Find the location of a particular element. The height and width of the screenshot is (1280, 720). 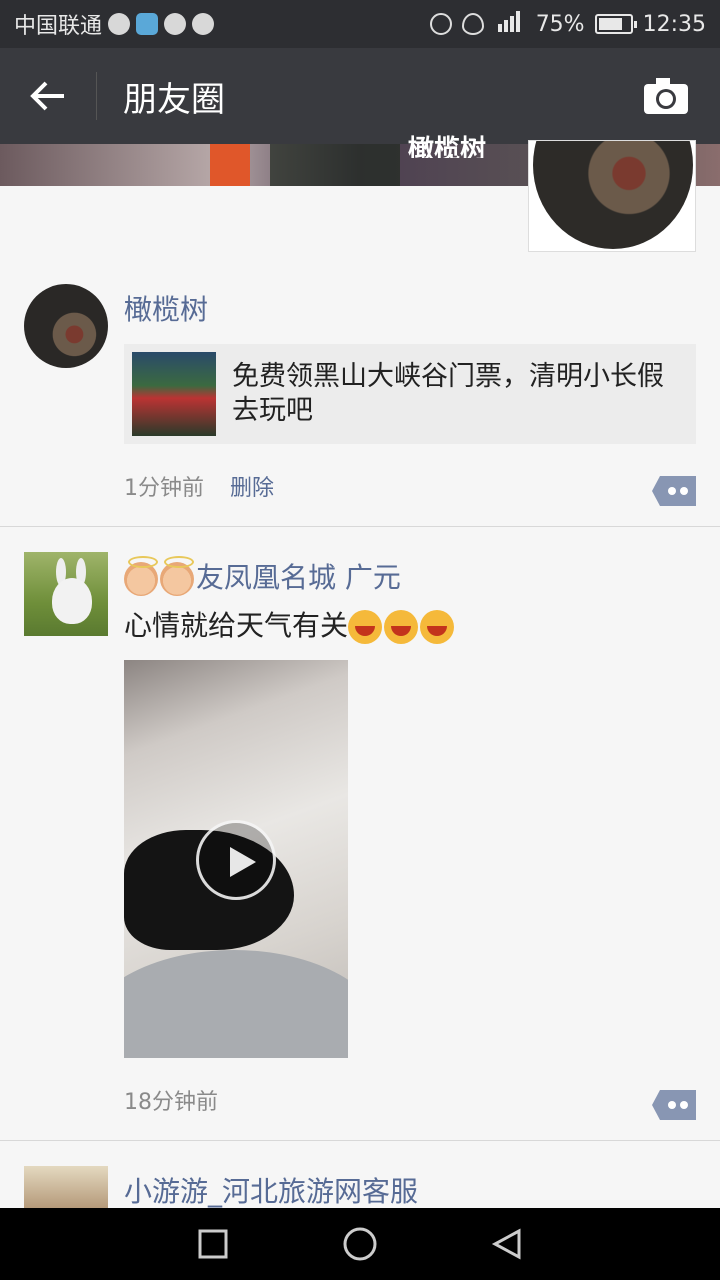

post-time: 1分钟前 is located at coordinates (164, 488).